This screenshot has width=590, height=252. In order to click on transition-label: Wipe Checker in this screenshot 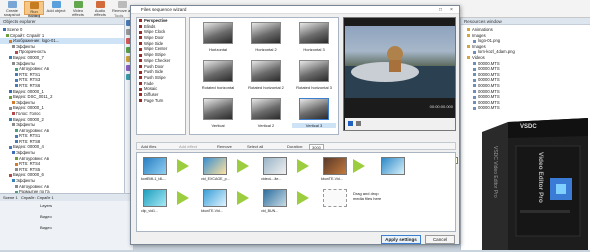, I will do `click(157, 60)`.